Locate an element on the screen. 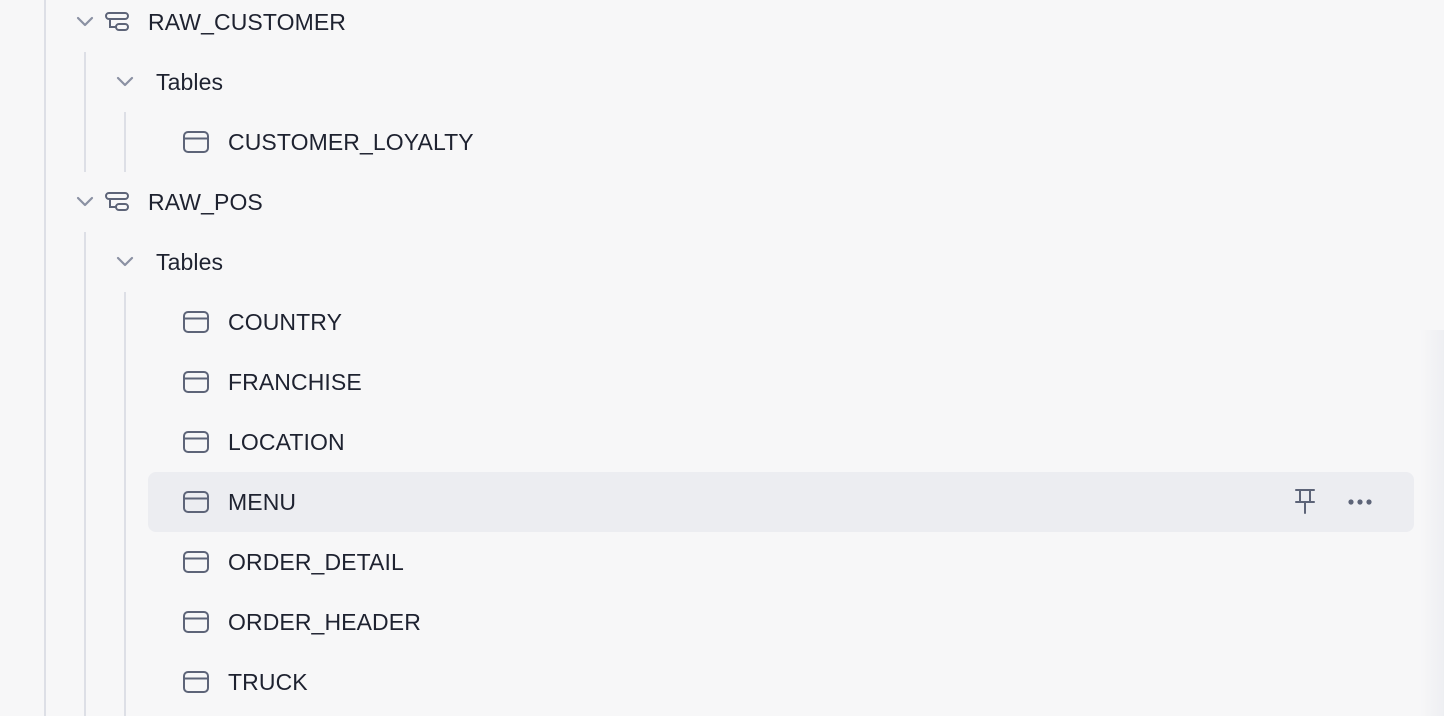 The height and width of the screenshot is (716, 1444). schema-row-raw-pos: RAW_POS is located at coordinates (737, 202).